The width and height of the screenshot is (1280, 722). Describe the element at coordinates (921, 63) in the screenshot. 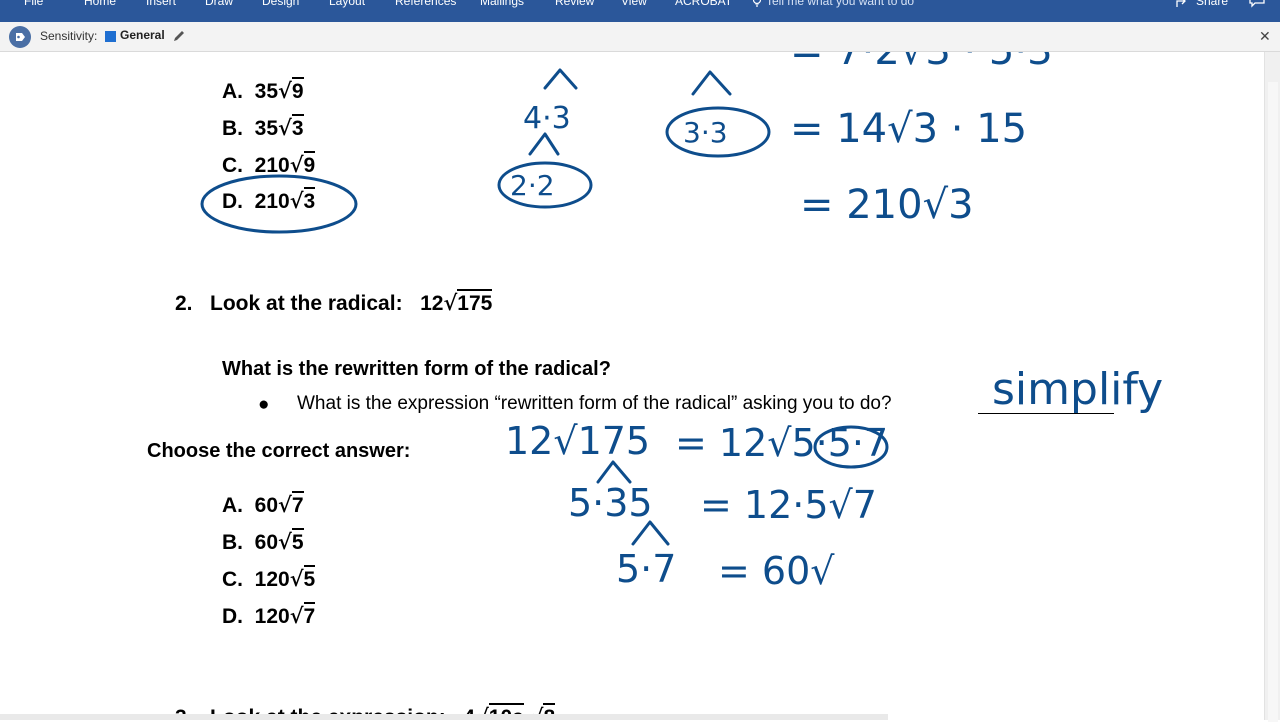

I see `ink-q1-eq-line1: = 7·2√3 · 5·3` at that location.